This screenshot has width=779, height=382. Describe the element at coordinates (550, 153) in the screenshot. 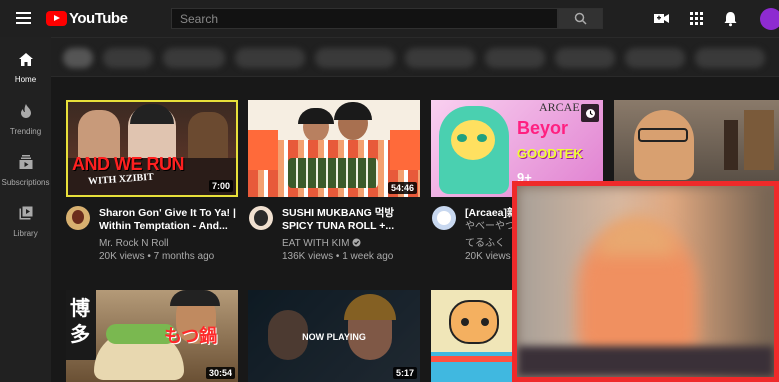

I see `thumbnail-text: GOODTEK` at that location.